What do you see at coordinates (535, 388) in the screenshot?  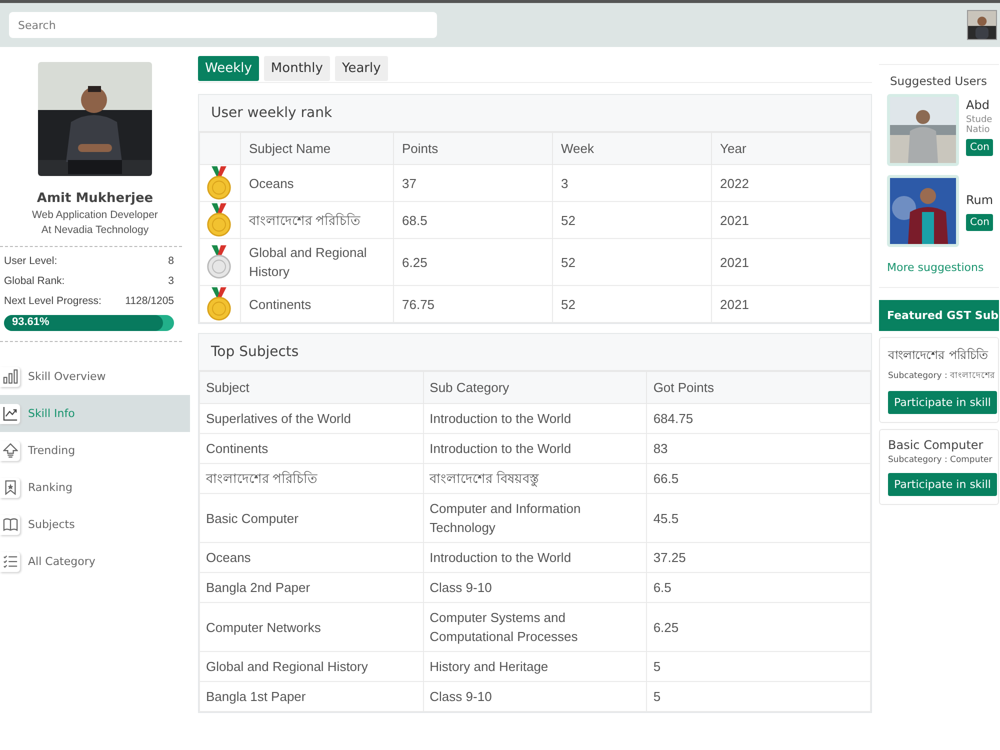 I see `column-header: Sub Category` at bounding box center [535, 388].